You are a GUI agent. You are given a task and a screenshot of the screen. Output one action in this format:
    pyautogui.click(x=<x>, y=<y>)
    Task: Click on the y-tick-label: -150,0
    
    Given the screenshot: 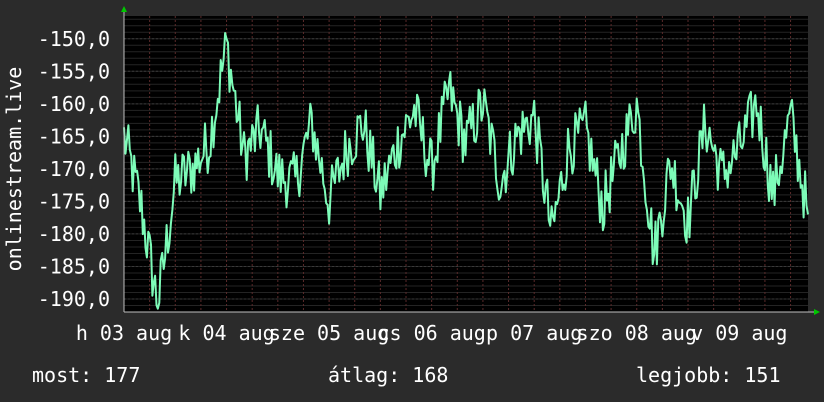 What is the action you would take?
    pyautogui.click(x=74, y=39)
    